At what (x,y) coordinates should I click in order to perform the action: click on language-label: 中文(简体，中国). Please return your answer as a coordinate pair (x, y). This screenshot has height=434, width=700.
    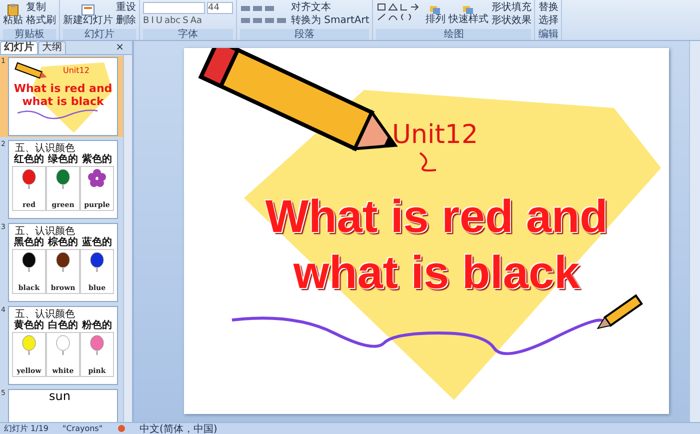
    Looking at the image, I should click on (179, 428).